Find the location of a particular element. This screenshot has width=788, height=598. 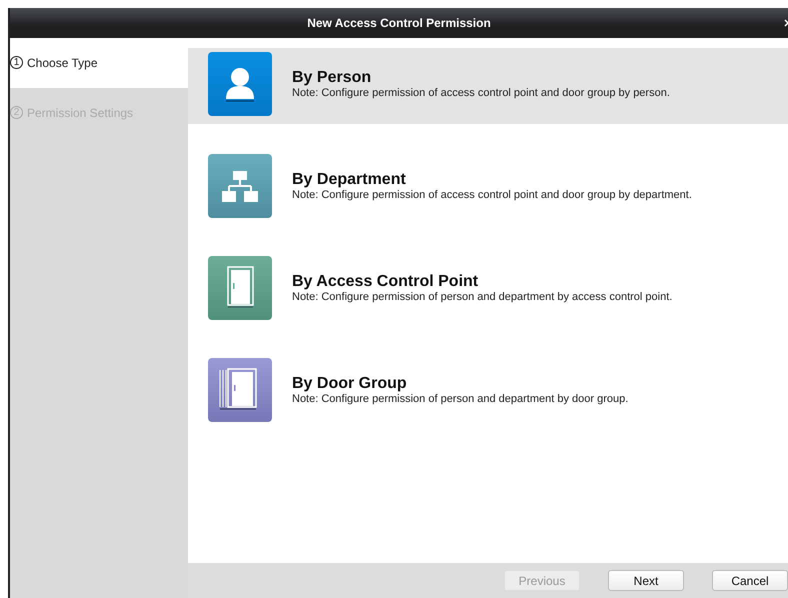

option-note: Note: Configure permission of person and department by door group. is located at coordinates (460, 399).